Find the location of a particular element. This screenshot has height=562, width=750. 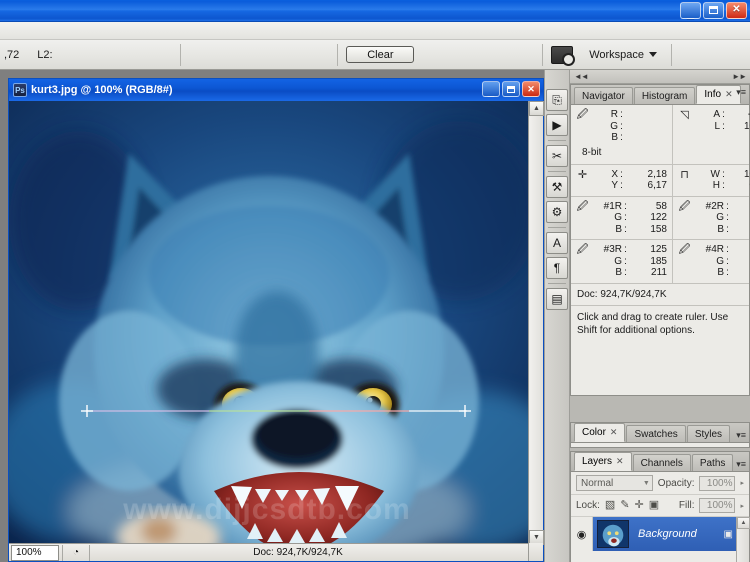

colon-4: : is located at coordinates (723, 114).